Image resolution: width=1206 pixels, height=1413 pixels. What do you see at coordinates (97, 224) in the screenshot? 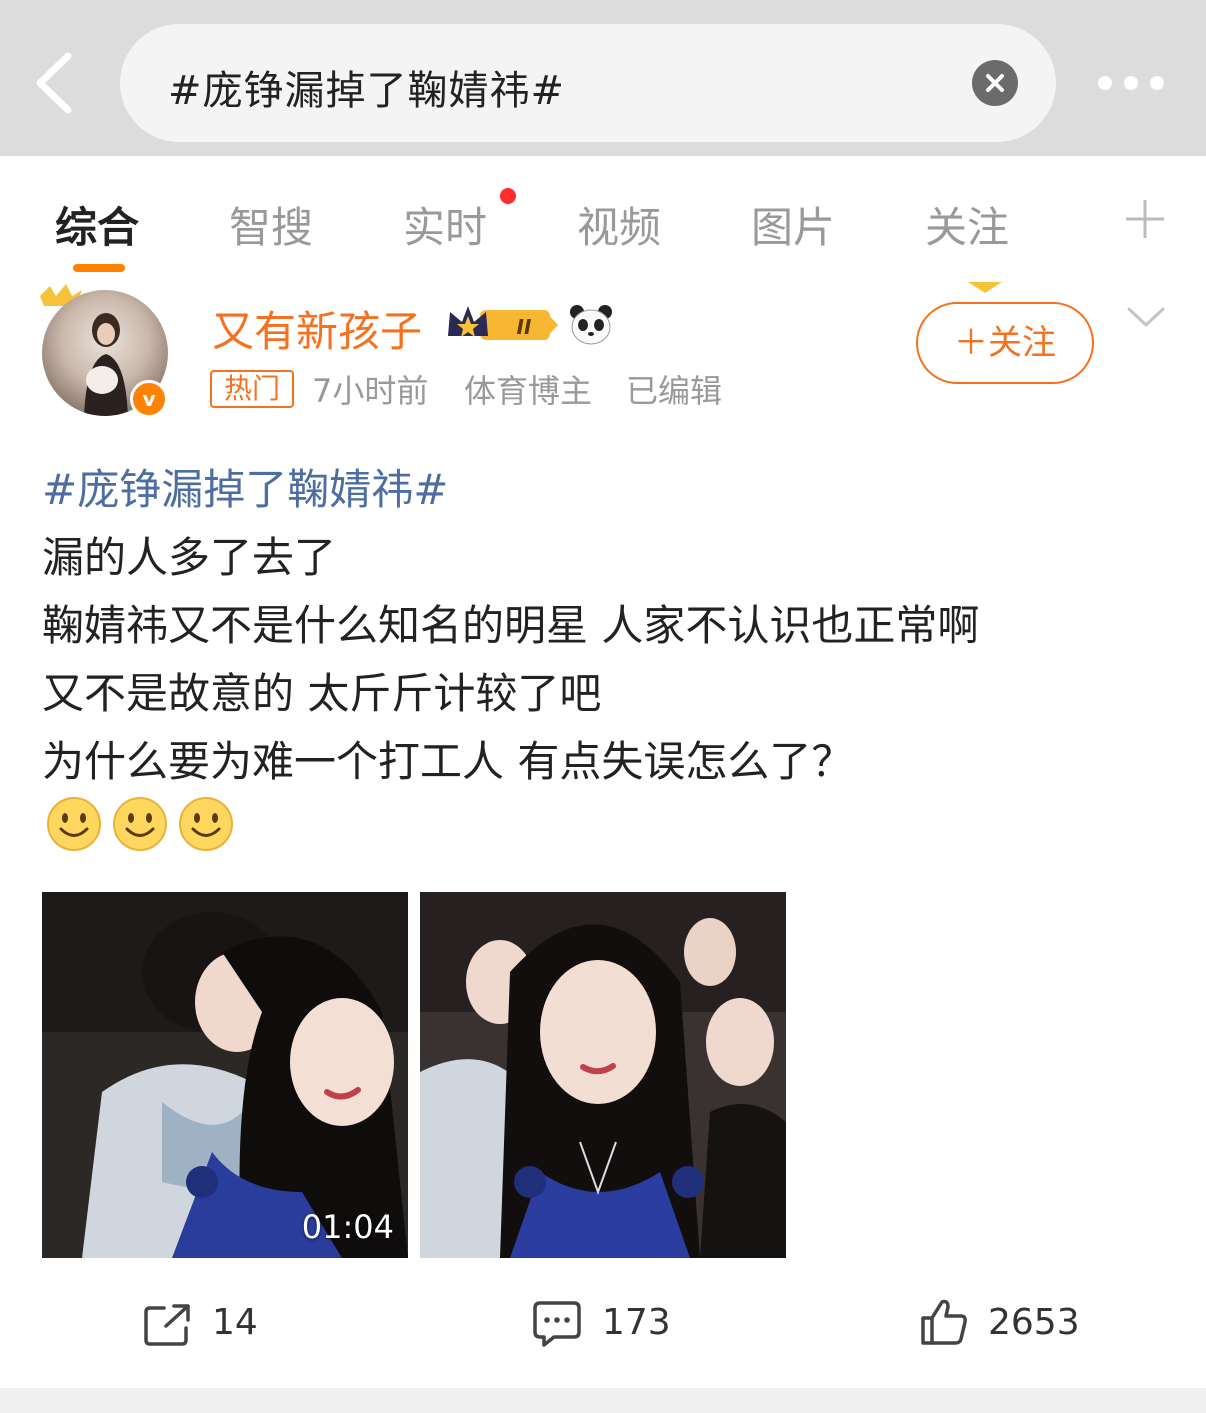
I see `tab-comprehensive: 综合` at bounding box center [97, 224].